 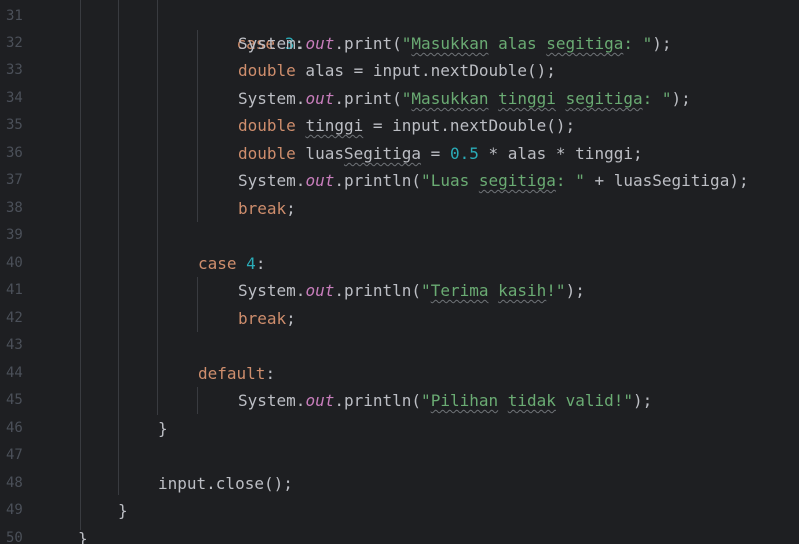 I want to click on line-number: 39, so click(x=14, y=235).